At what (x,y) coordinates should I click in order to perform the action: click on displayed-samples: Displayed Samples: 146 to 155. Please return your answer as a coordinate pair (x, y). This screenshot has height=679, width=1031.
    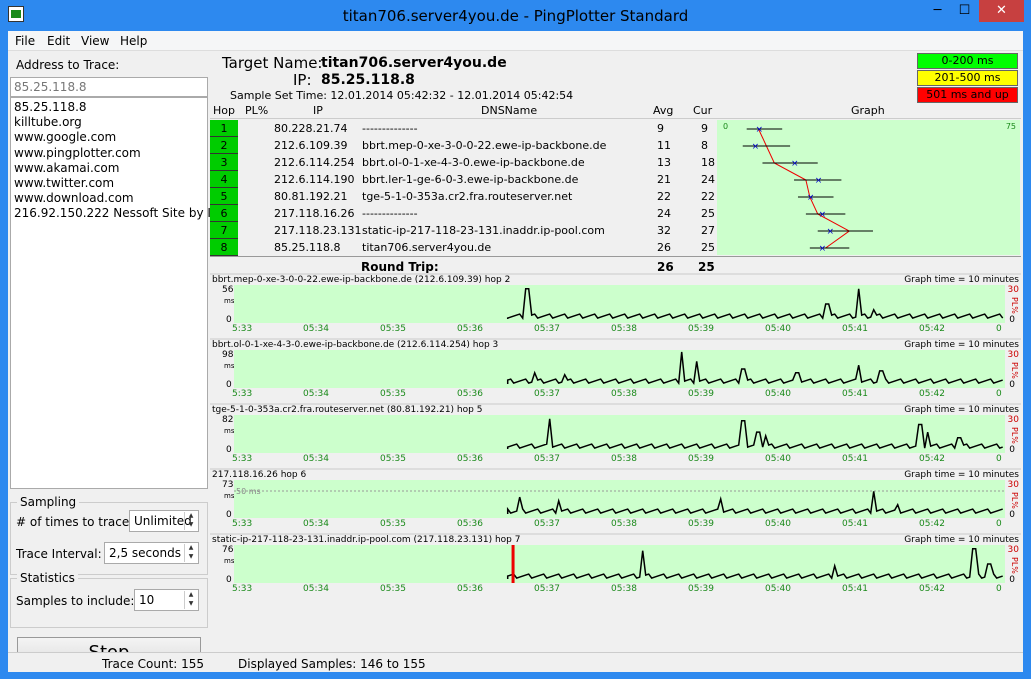
    Looking at the image, I should click on (332, 664).